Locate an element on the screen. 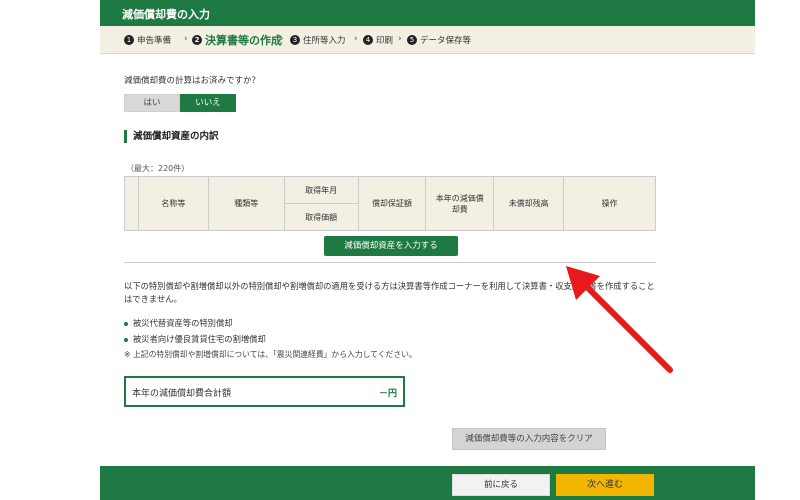 The height and width of the screenshot is (500, 800). column-header-operation: 操作 is located at coordinates (609, 203).